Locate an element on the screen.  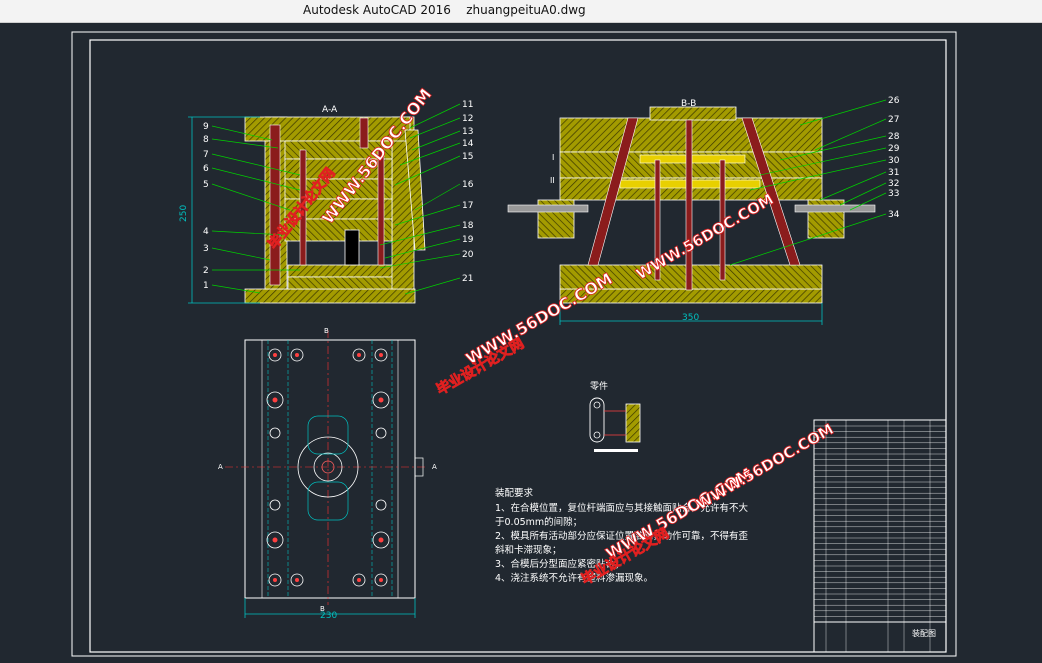
callout-26: 26 is located at coordinates (894, 101).